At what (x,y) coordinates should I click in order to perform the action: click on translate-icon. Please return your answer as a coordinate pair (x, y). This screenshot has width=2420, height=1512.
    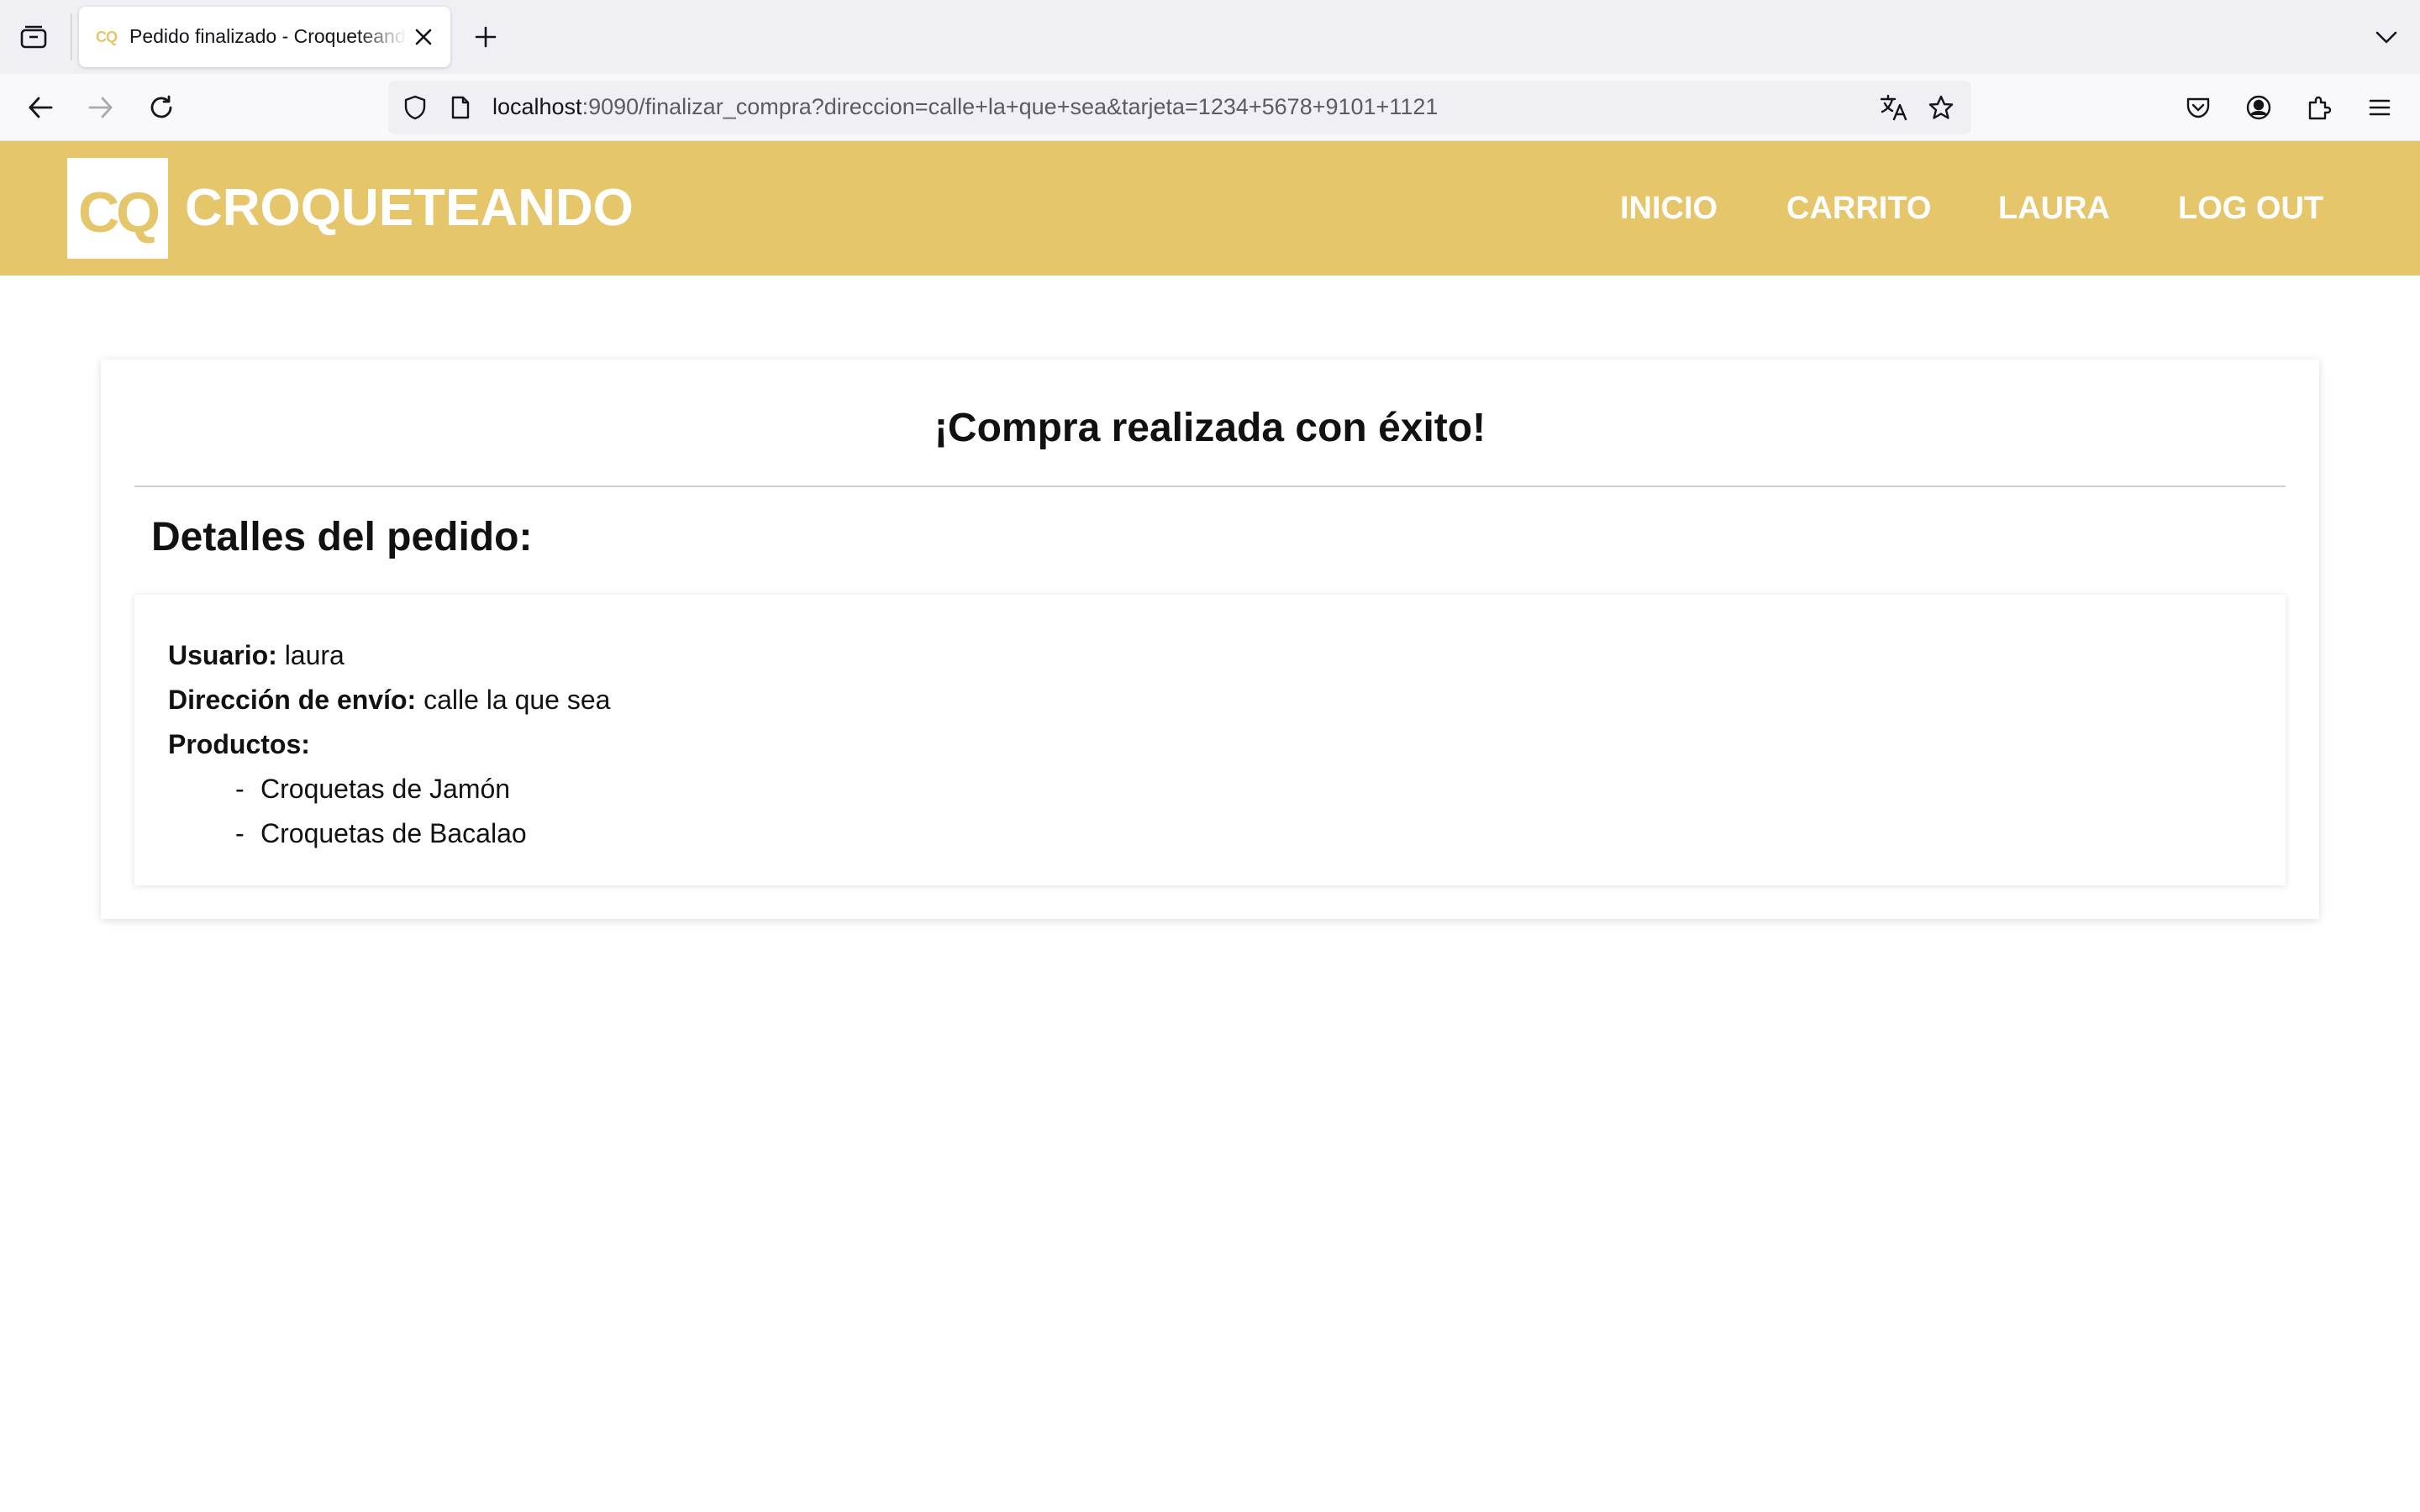
    Looking at the image, I should click on (1894, 107).